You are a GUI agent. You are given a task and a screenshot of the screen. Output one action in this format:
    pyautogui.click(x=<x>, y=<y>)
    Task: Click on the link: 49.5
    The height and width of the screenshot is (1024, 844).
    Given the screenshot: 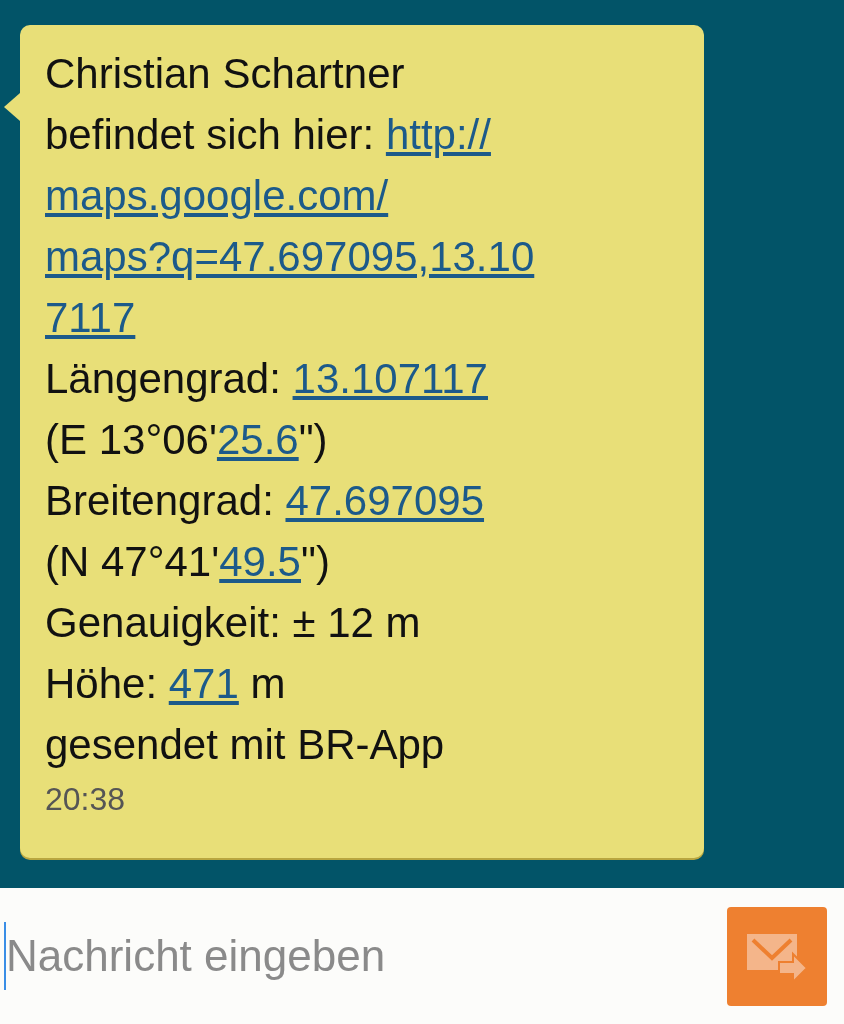 What is the action you would take?
    pyautogui.click(x=260, y=561)
    